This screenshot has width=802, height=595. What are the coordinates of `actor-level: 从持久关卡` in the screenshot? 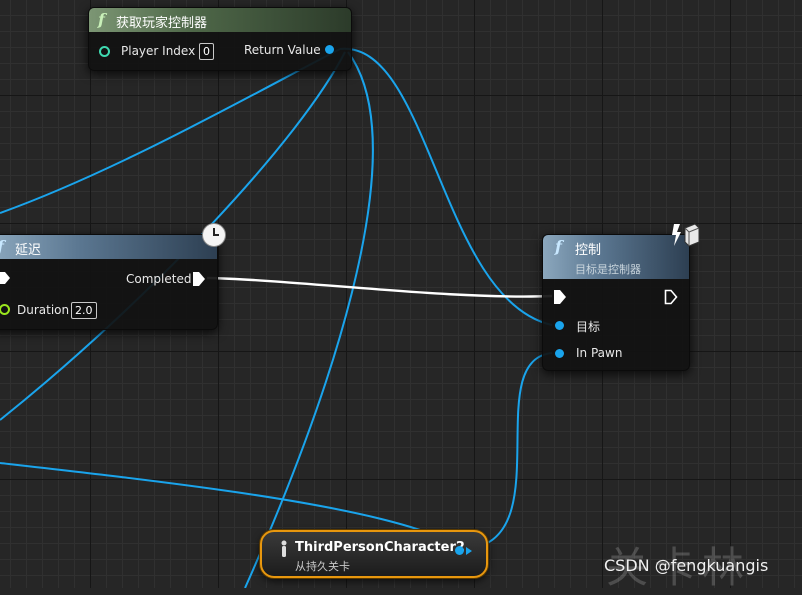 It's located at (322, 566).